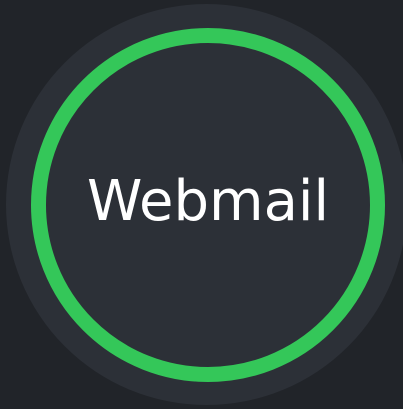 The width and height of the screenshot is (403, 409). What do you see at coordinates (208, 201) in the screenshot?
I see `webmail-app-label: Webmail` at bounding box center [208, 201].